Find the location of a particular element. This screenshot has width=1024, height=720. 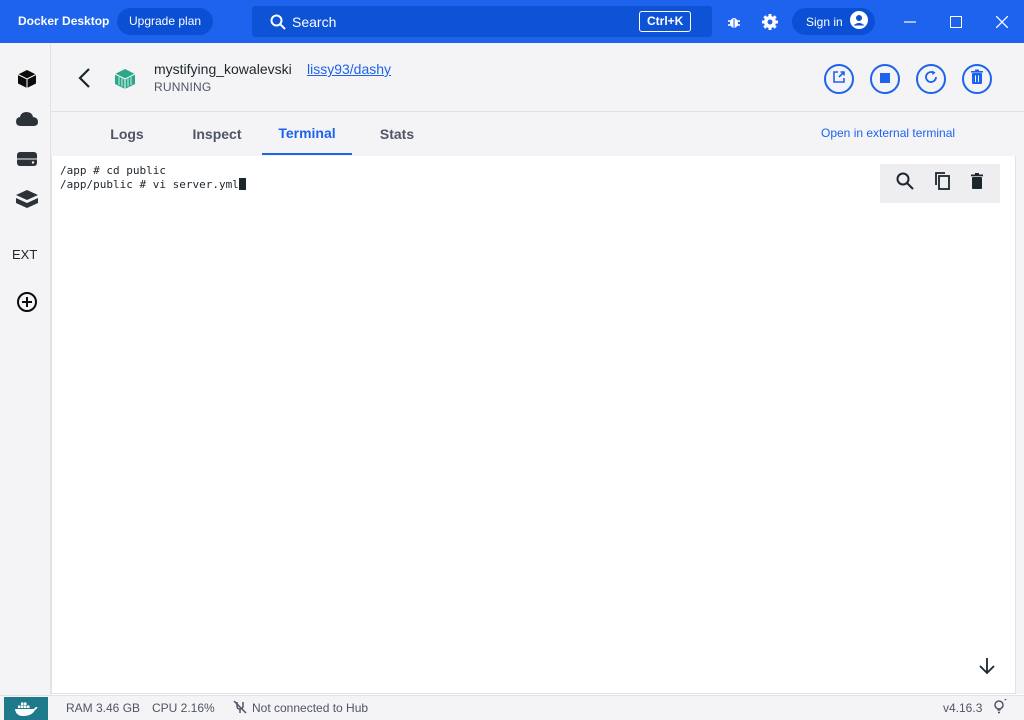

hub-status: Not connected to Hub is located at coordinates (310, 708).